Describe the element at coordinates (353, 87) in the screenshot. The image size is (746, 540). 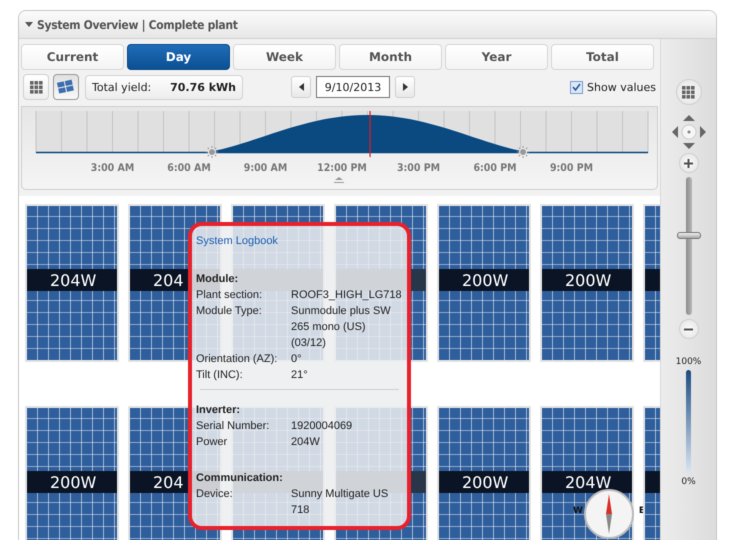
I see `date-field: 9/10/2013` at that location.